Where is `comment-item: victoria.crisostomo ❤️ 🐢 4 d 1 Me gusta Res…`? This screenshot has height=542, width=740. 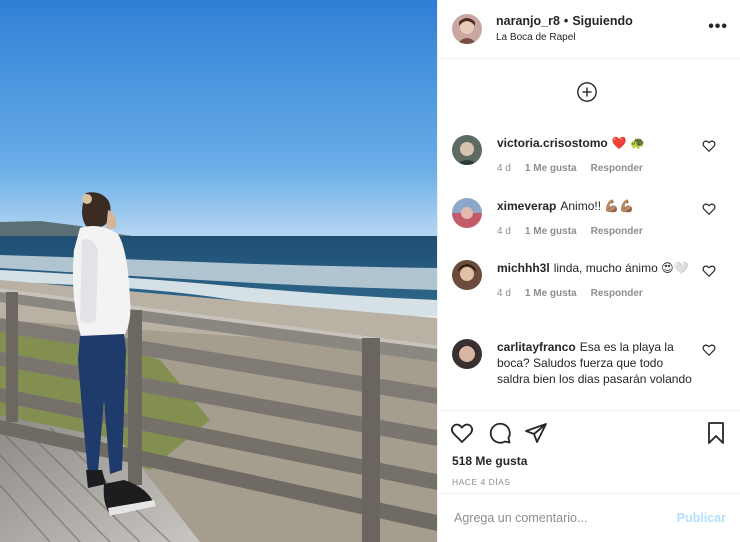 comment-item: victoria.crisostomo ❤️ 🐢 4 d 1 Me gusta Res… is located at coordinates (590, 160).